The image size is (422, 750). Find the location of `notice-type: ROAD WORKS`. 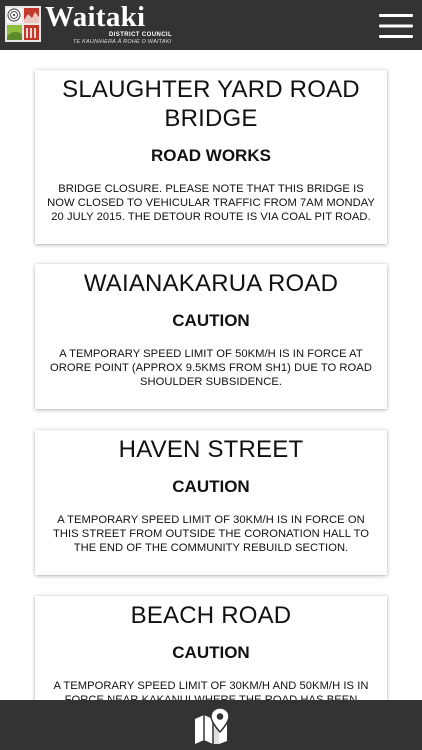

notice-type: ROAD WORKS is located at coordinates (211, 155).